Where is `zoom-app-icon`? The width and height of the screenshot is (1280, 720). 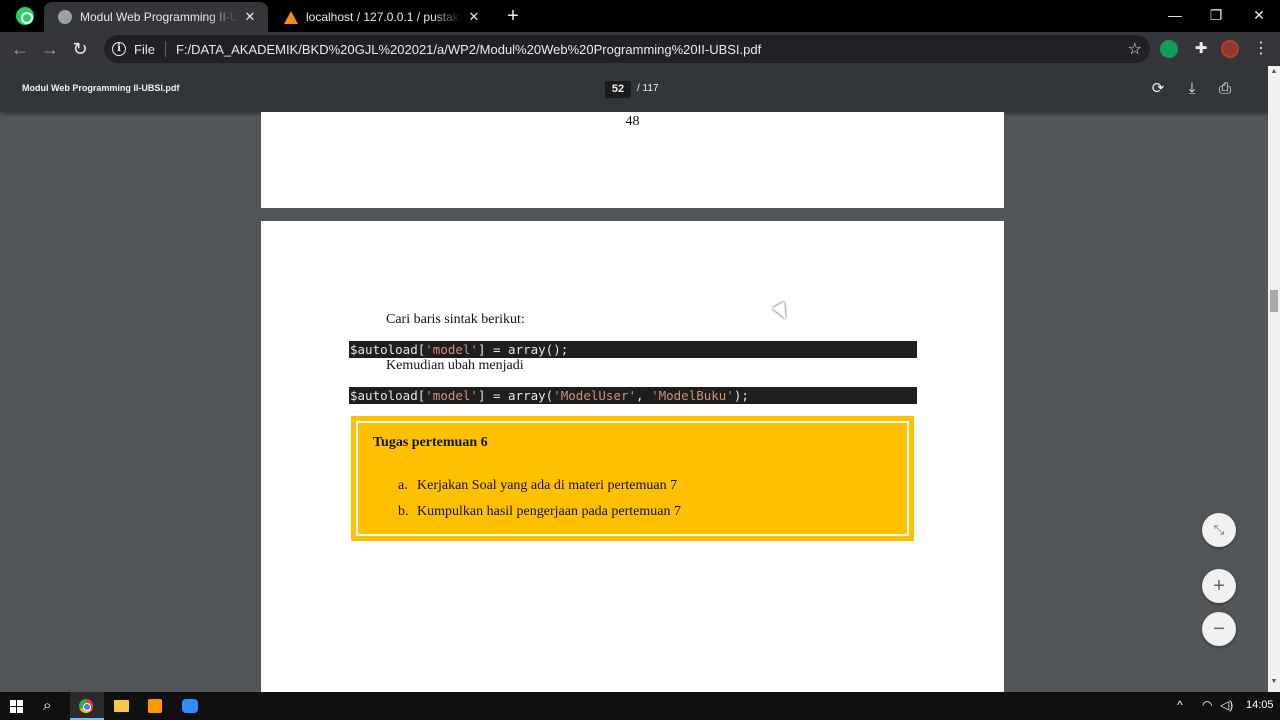 zoom-app-icon is located at coordinates (190, 706).